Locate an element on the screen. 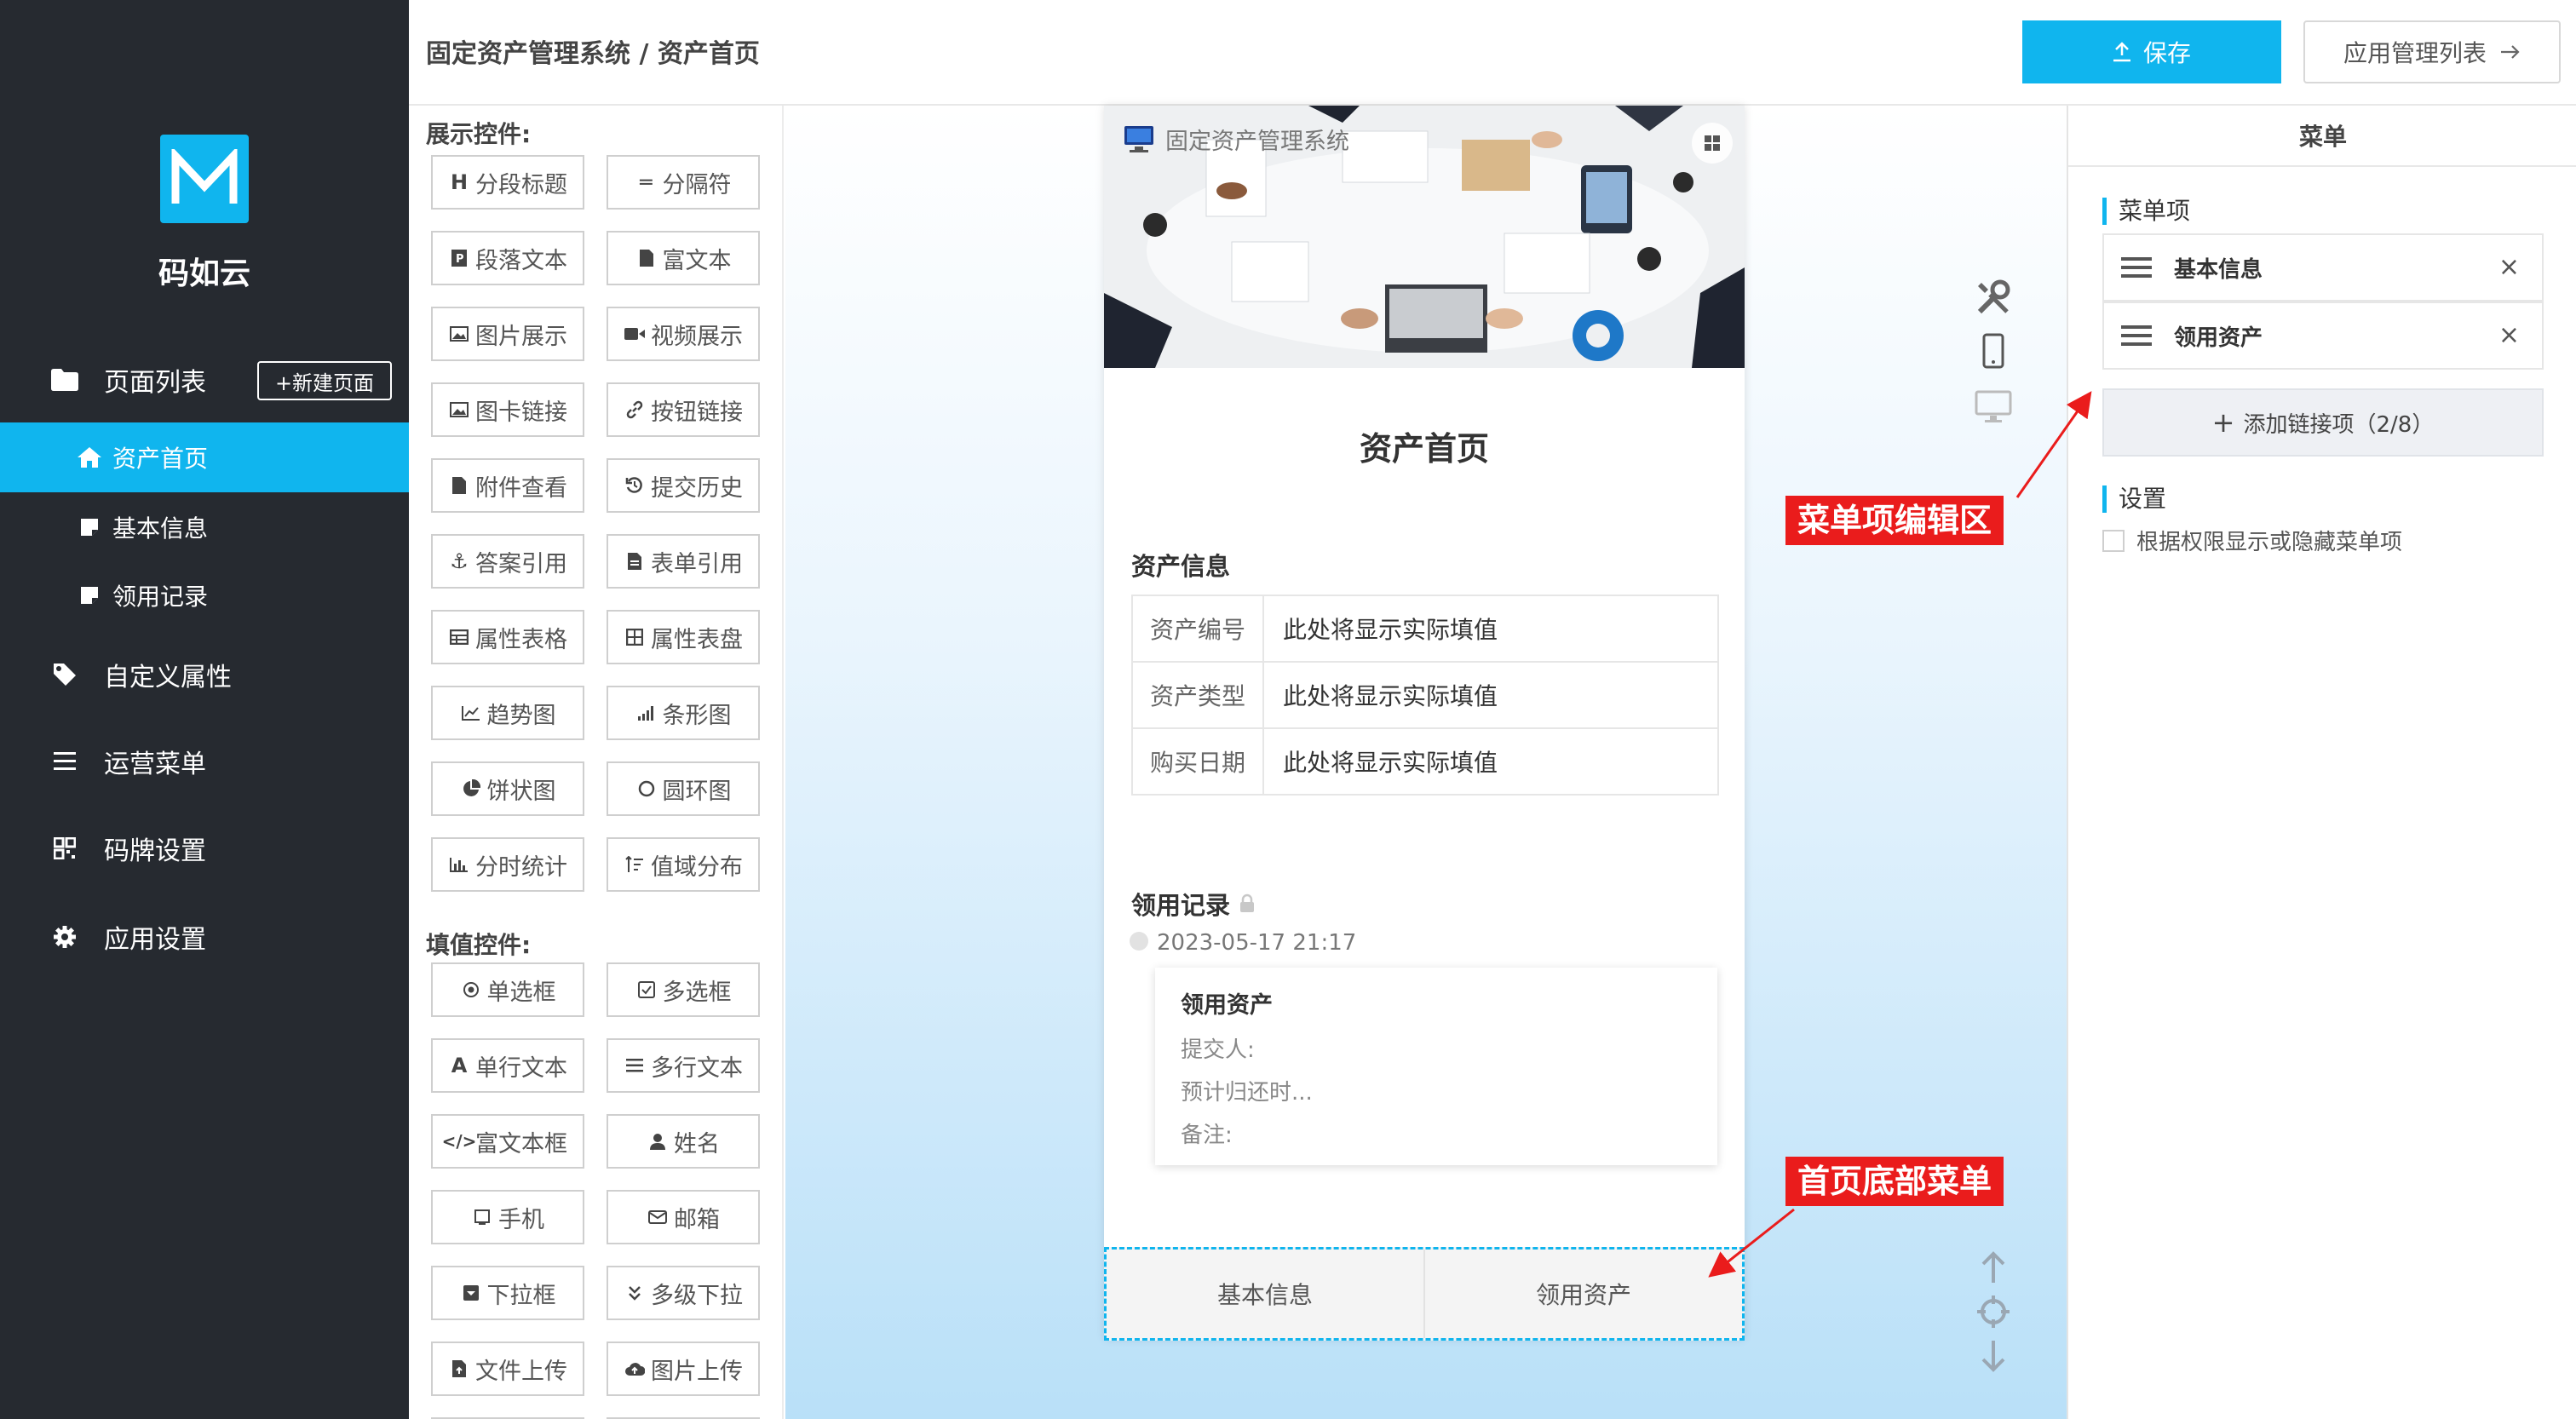  page-title: 资产首页 is located at coordinates (1424, 449).